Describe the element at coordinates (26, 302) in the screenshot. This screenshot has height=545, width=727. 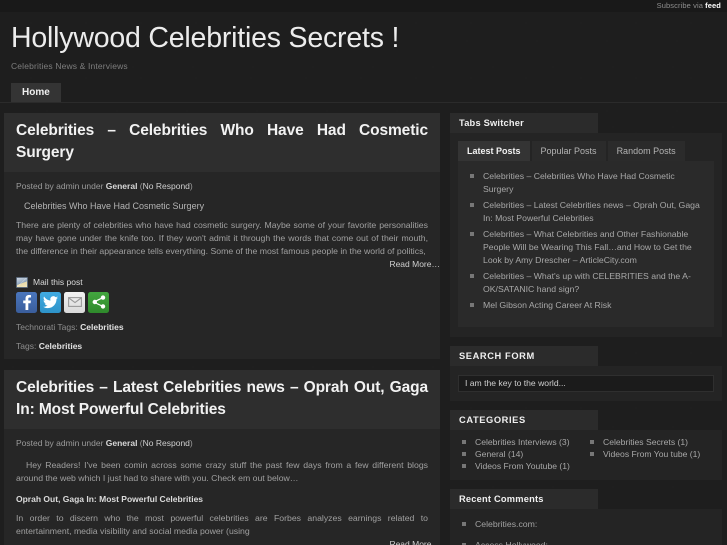
I see `facebook-share-icon` at that location.